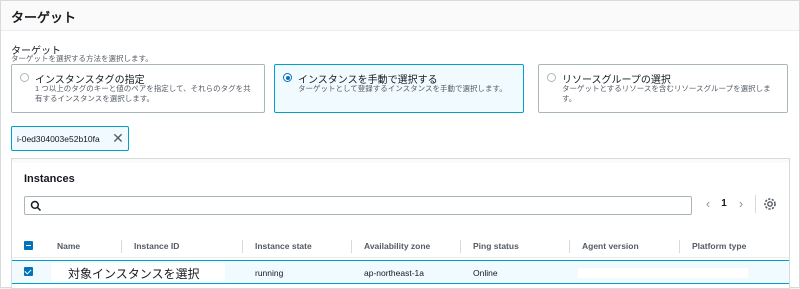 This screenshot has height=289, width=800. Describe the element at coordinates (397, 246) in the screenshot. I see `column-header-availability-zone: Availability zone` at that location.